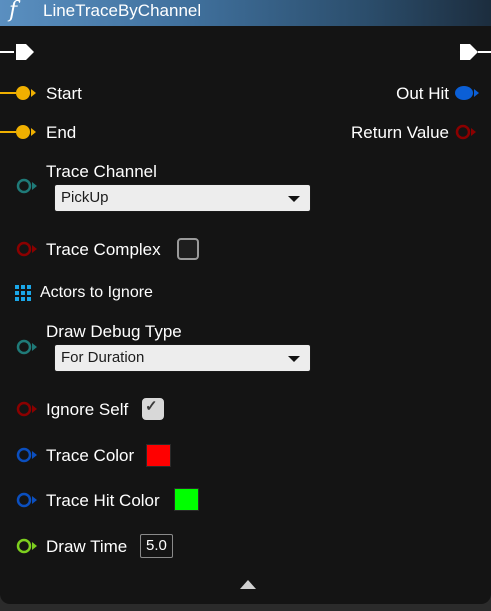 Image resolution: width=491 pixels, height=611 pixels. What do you see at coordinates (248, 584) in the screenshot?
I see `collapse-arrow-icon` at bounding box center [248, 584].